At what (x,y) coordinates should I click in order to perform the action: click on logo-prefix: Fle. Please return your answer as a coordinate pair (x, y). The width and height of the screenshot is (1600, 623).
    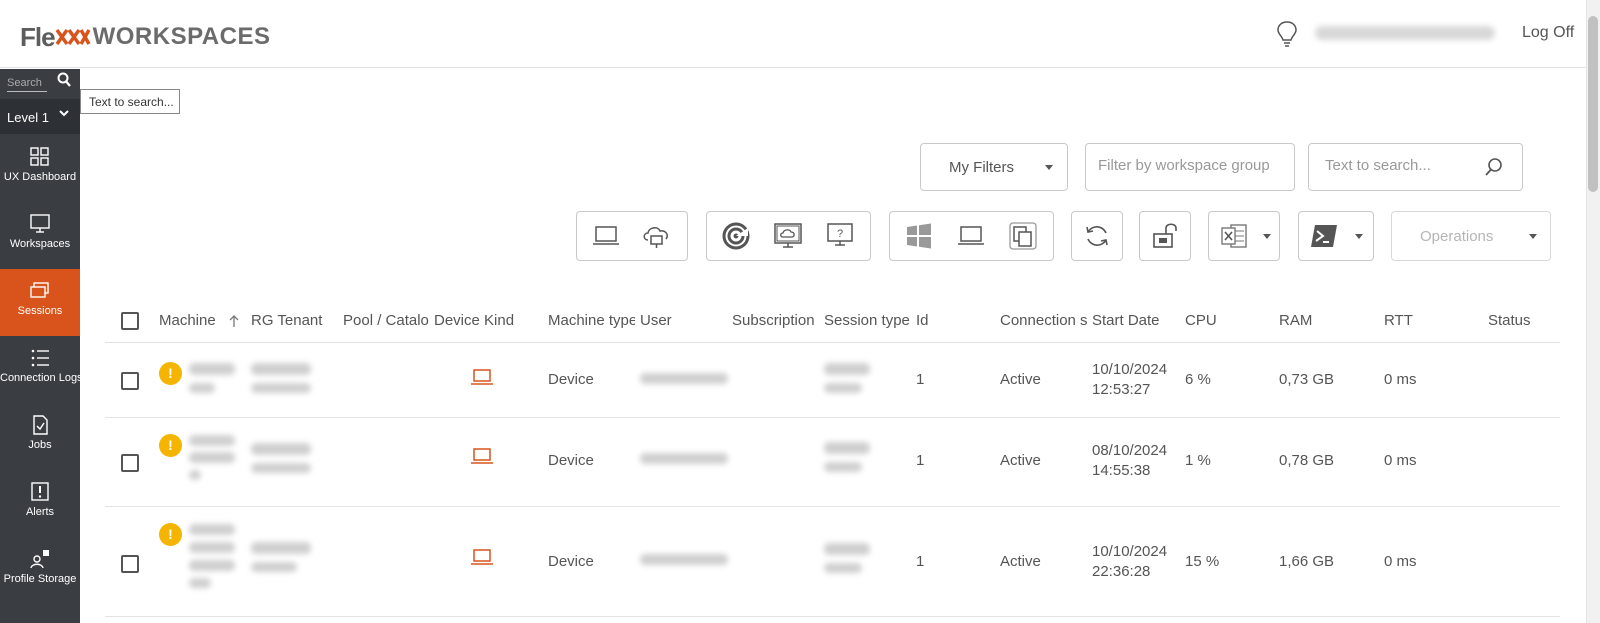
    Looking at the image, I should click on (38, 36).